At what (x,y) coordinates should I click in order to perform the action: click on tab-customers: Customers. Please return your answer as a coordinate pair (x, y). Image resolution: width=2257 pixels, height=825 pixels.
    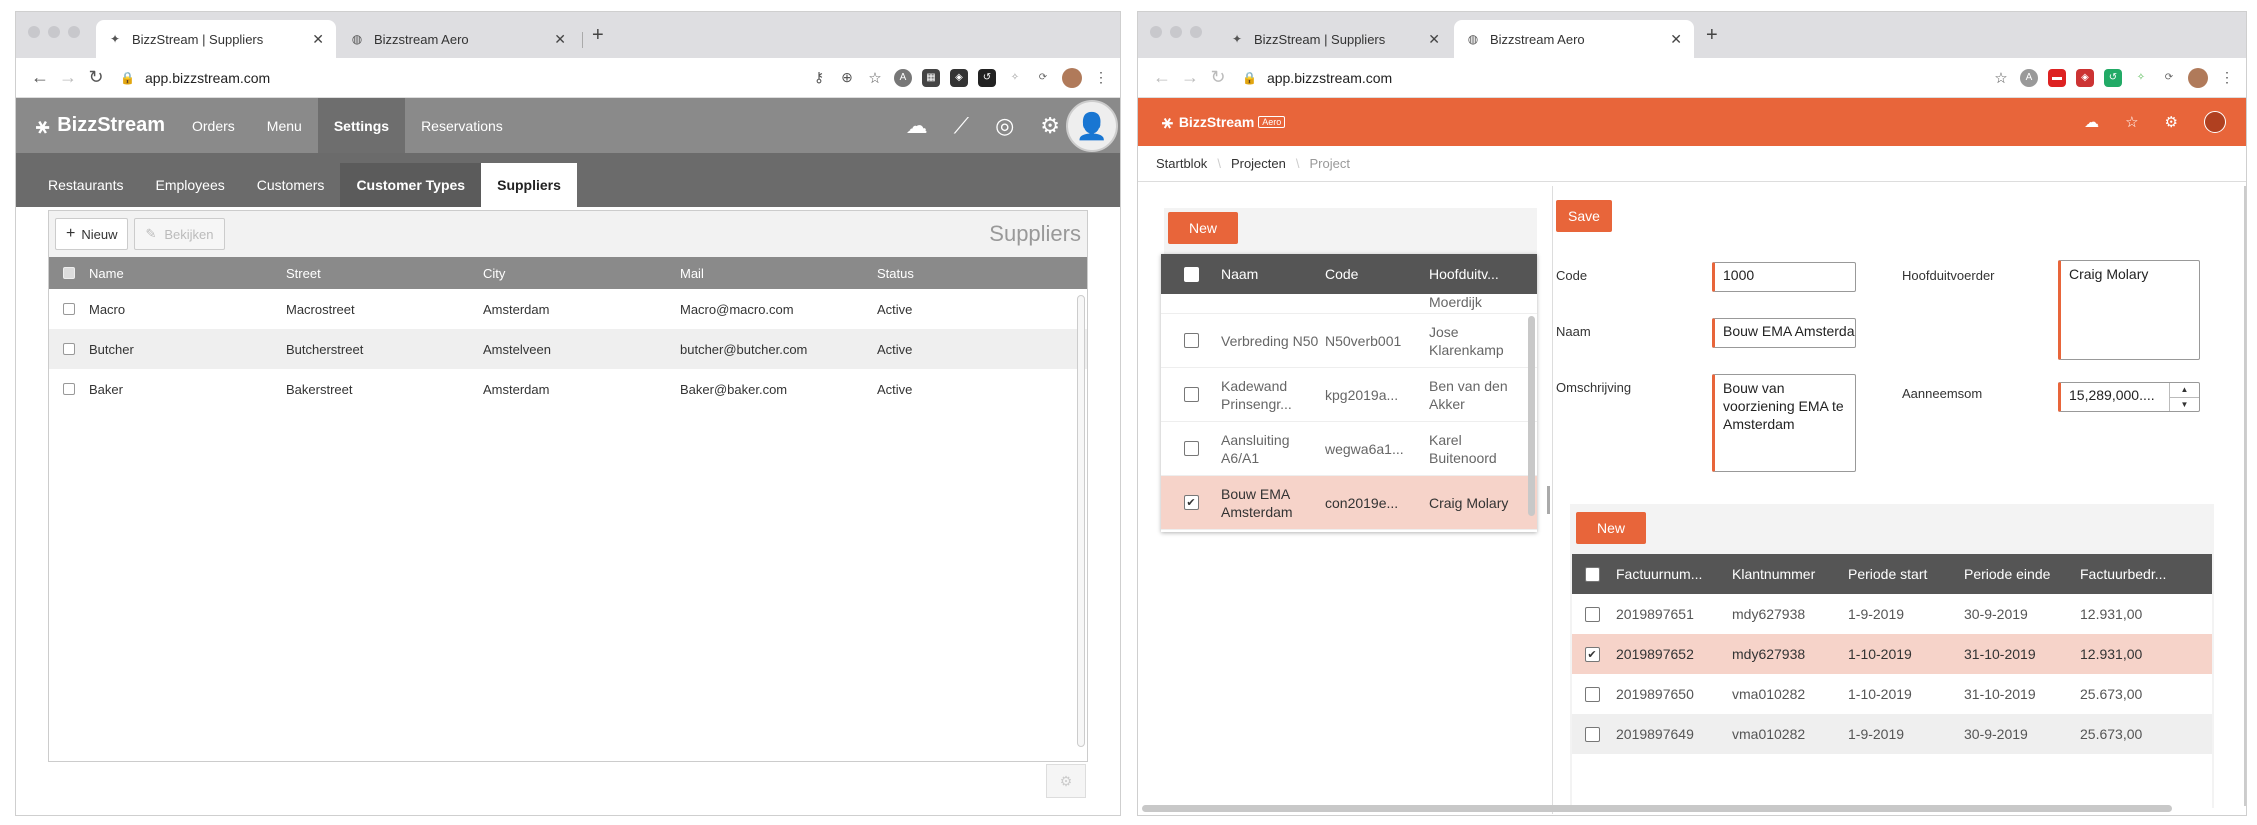
    Looking at the image, I should click on (291, 185).